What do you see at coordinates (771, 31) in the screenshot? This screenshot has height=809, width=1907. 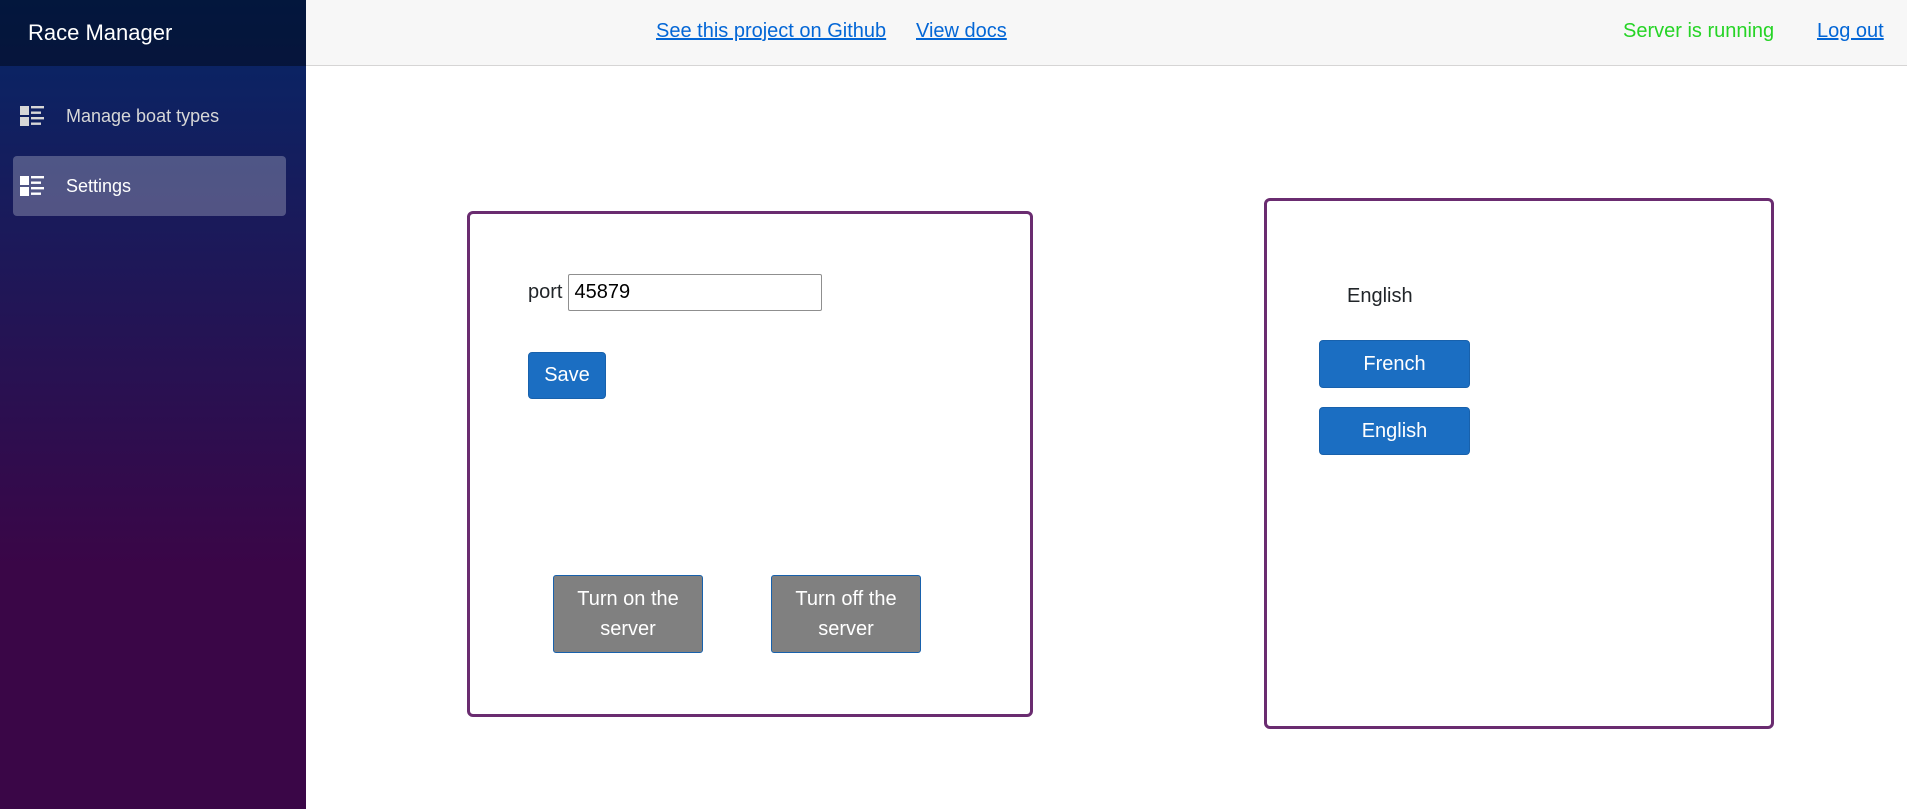 I see `github-link: See this project on Github` at bounding box center [771, 31].